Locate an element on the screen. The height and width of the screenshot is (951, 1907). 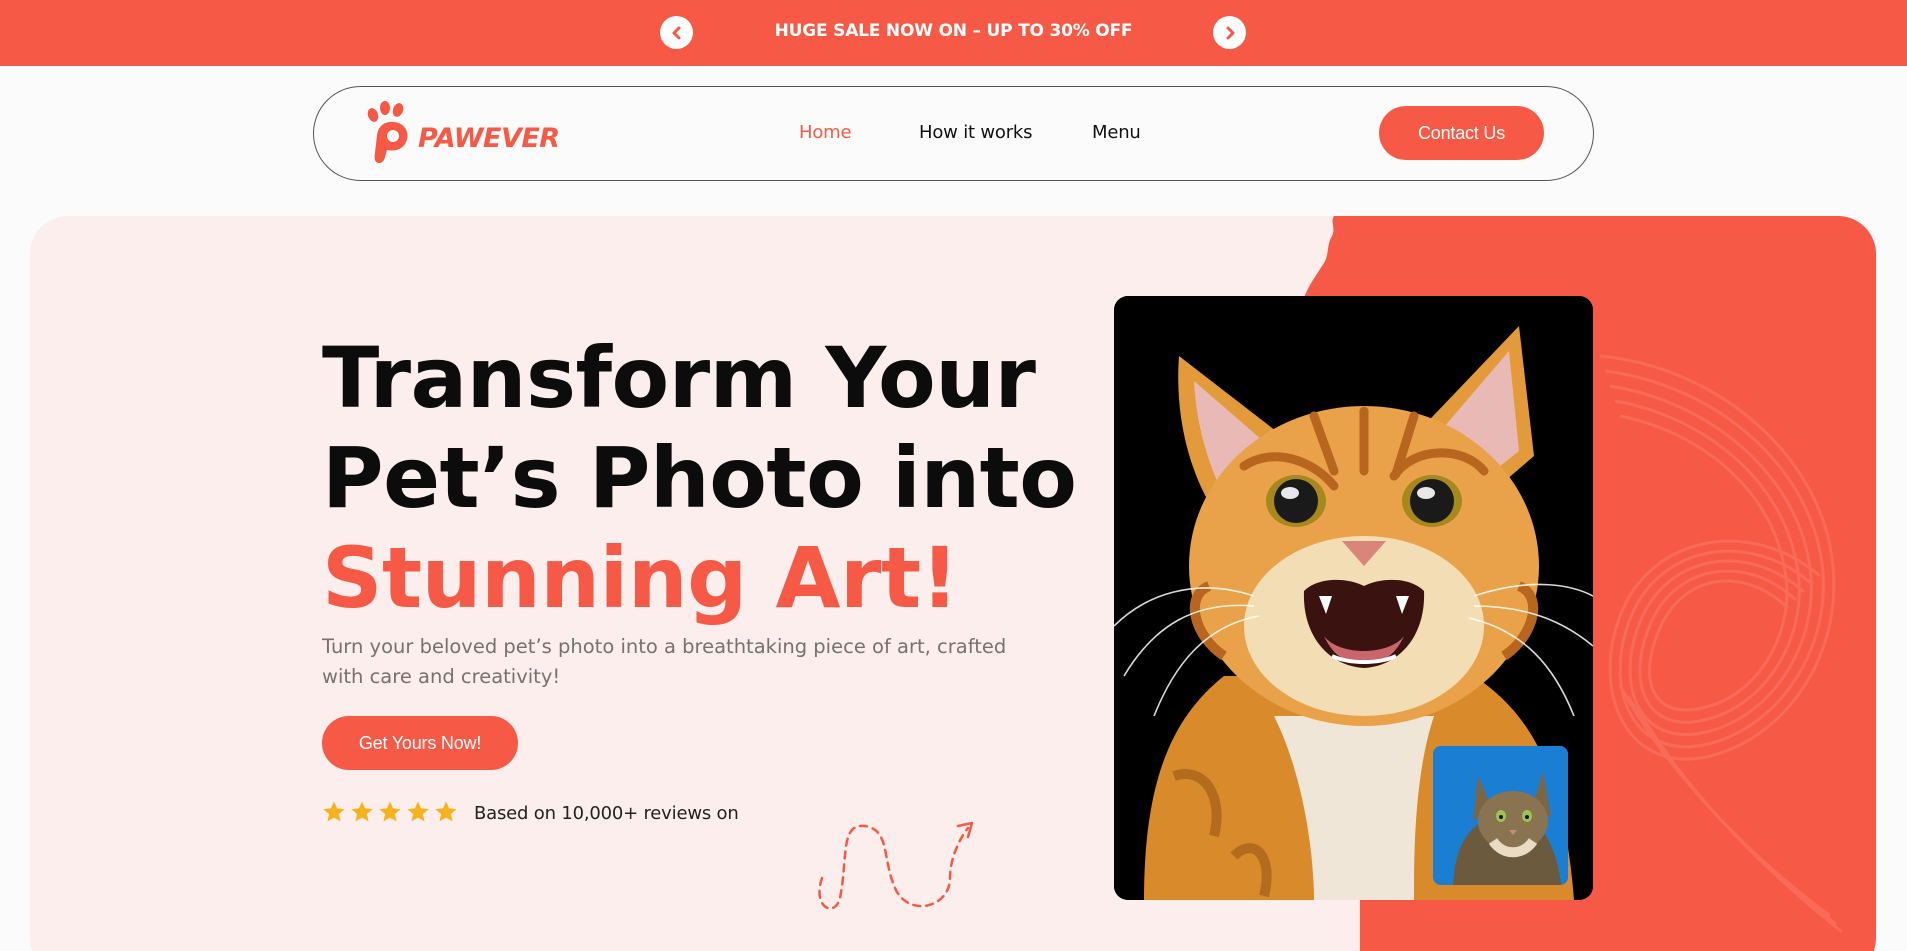
nav-link-how-it-works: How it works is located at coordinates (976, 132).